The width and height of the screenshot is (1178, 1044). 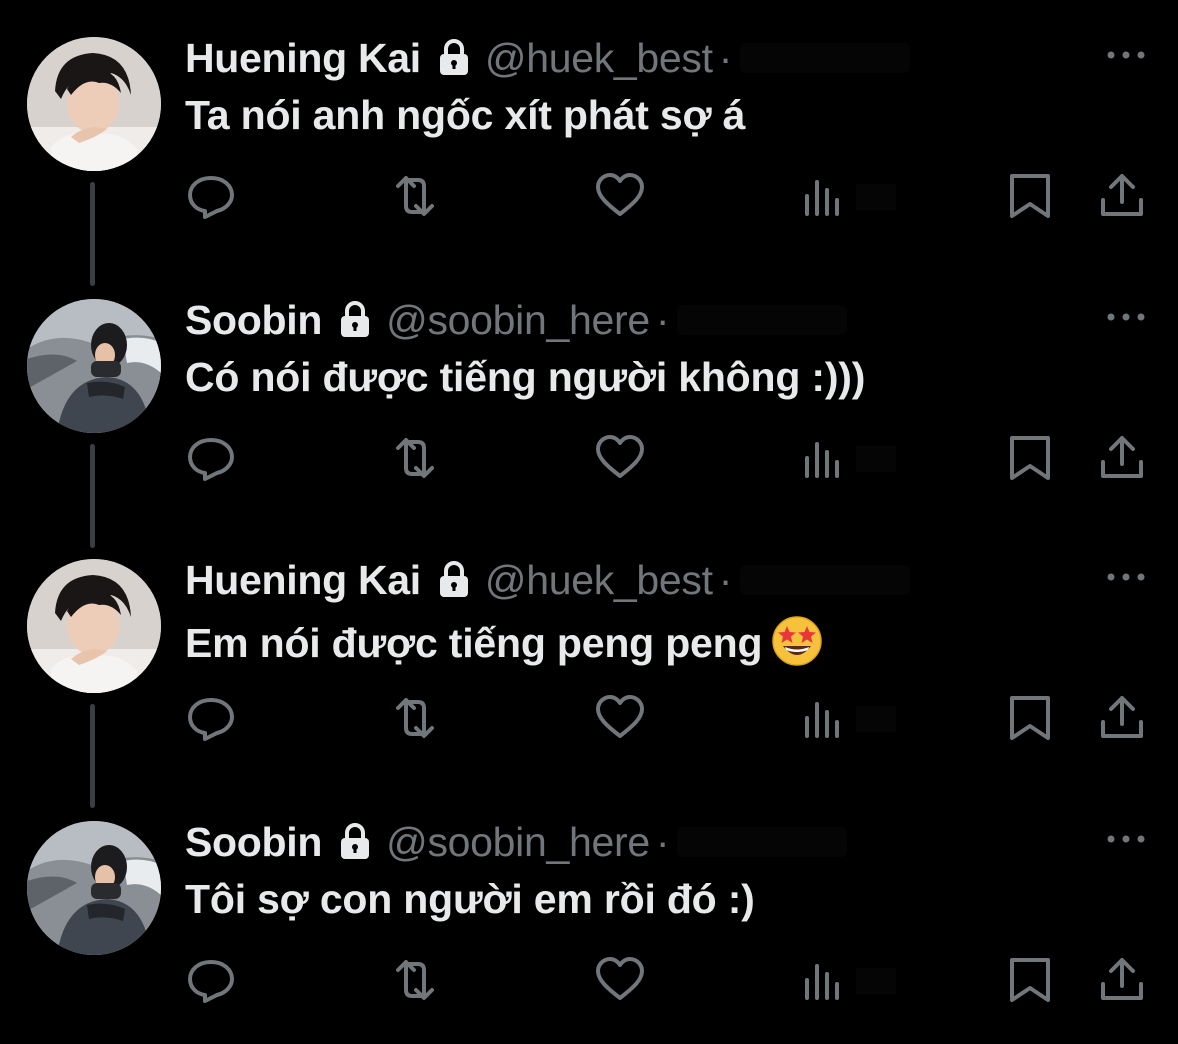 What do you see at coordinates (474, 643) in the screenshot?
I see `tweet-text: Em nói được tiếng peng peng` at bounding box center [474, 643].